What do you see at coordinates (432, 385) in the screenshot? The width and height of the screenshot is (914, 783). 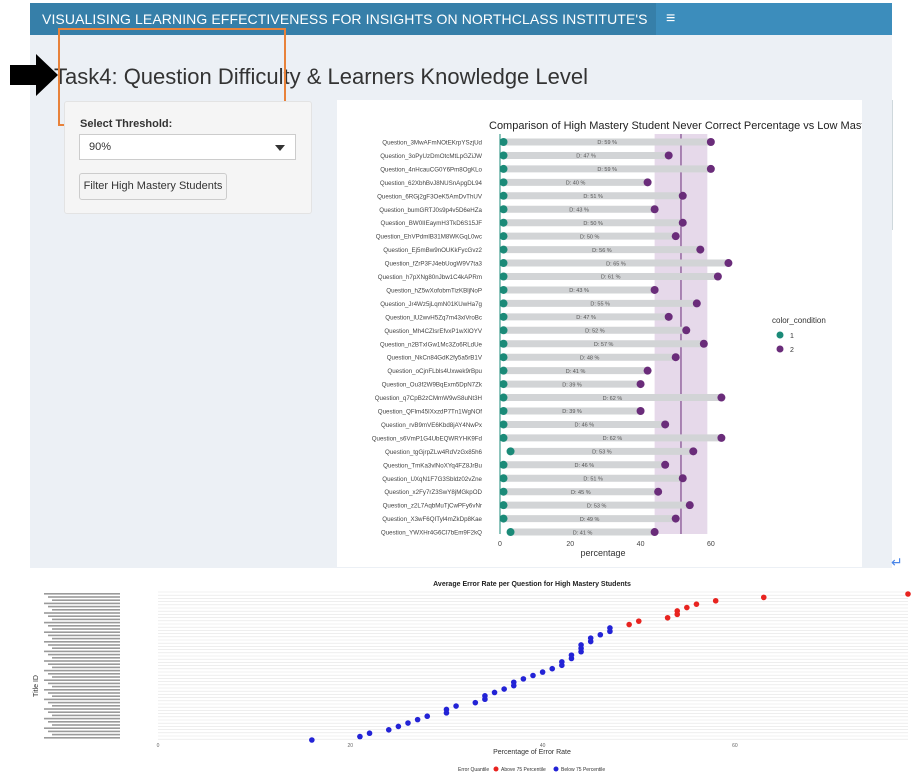 I see `y-tick-label: Question_Ou3f2W9BqExm5DpN7Zk` at bounding box center [432, 385].